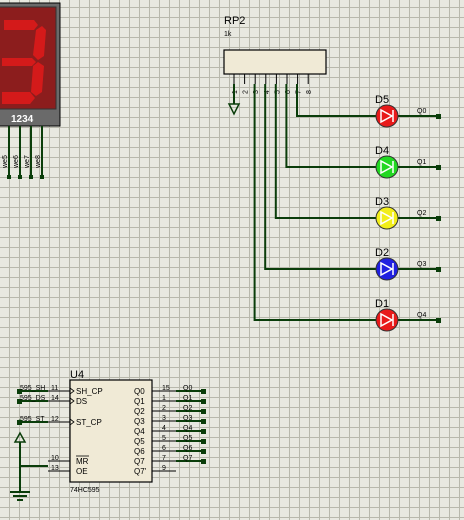 The width and height of the screenshot is (464, 520). Describe the element at coordinates (164, 458) in the screenshot. I see `u4-right-pin-number: 7` at that location.